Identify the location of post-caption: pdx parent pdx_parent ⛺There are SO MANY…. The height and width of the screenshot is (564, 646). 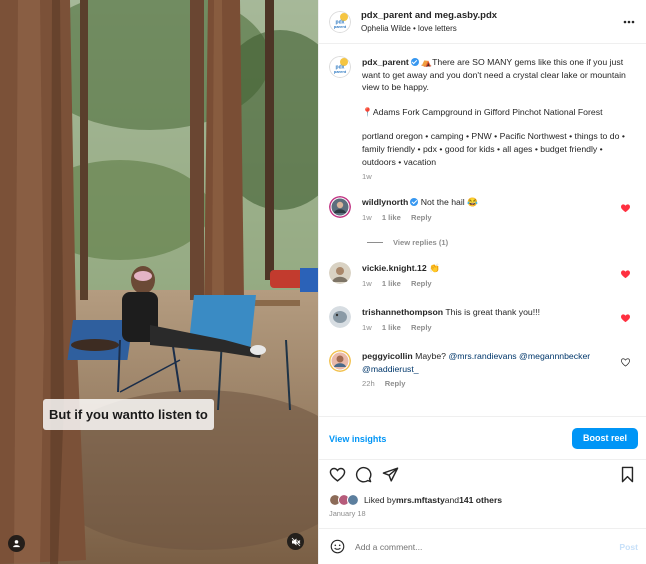
(482, 121).